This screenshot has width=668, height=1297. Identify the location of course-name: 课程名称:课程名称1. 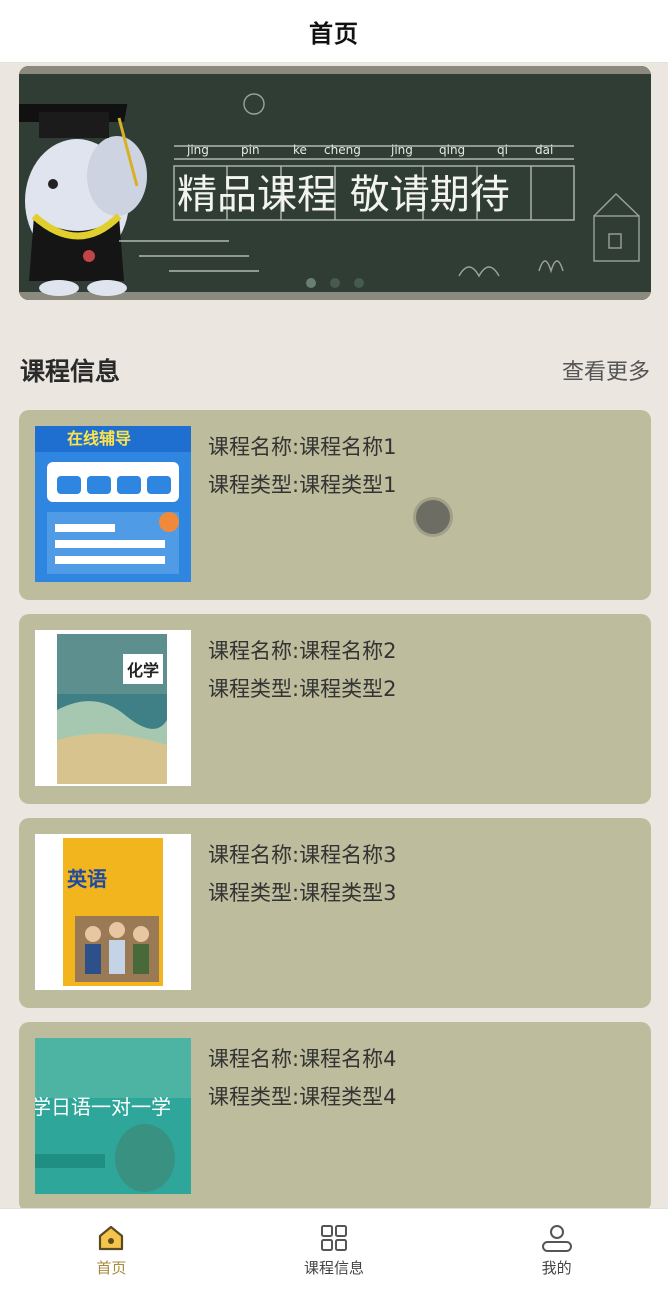
(302, 447).